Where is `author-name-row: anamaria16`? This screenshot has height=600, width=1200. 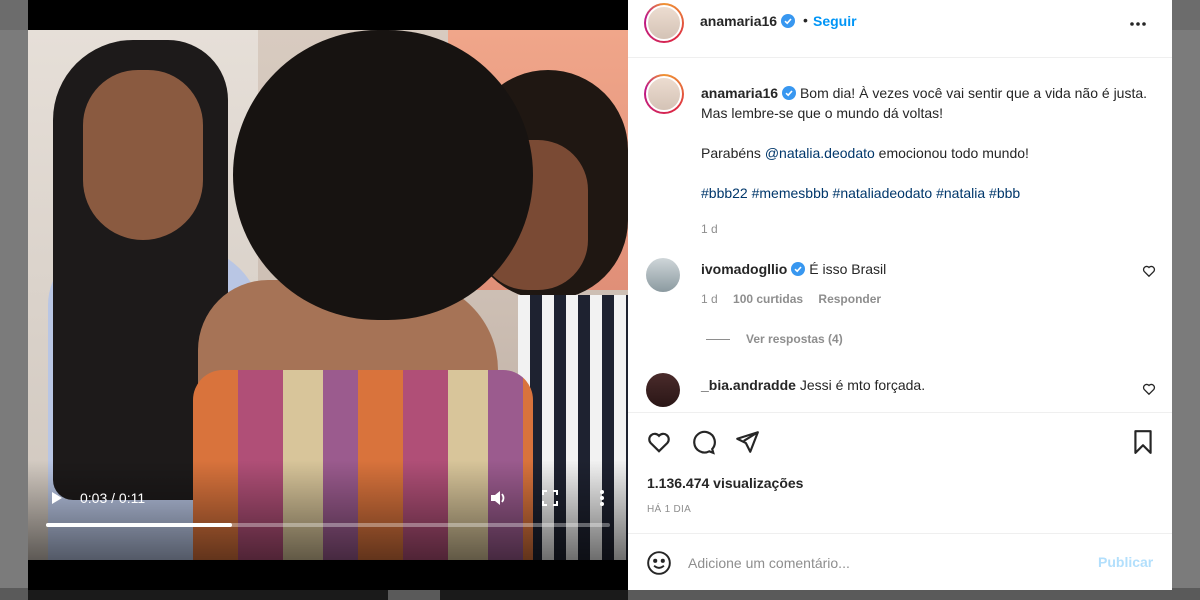 author-name-row: anamaria16 is located at coordinates (748, 22).